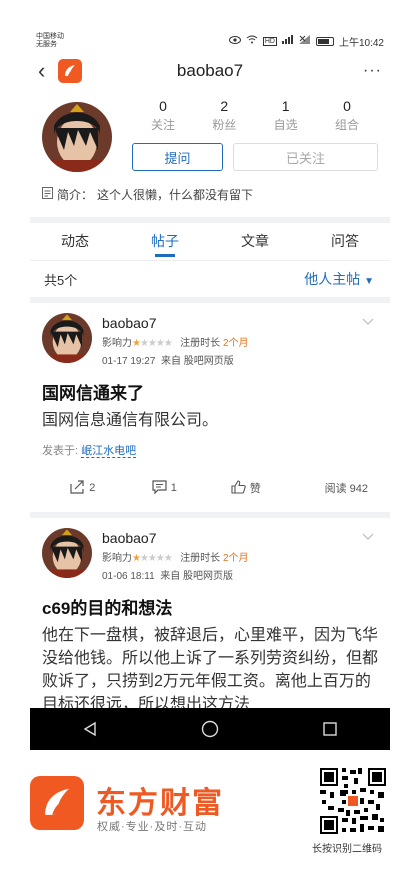  What do you see at coordinates (163, 115) in the screenshot?
I see `stat-following: 0 关注` at bounding box center [163, 115].